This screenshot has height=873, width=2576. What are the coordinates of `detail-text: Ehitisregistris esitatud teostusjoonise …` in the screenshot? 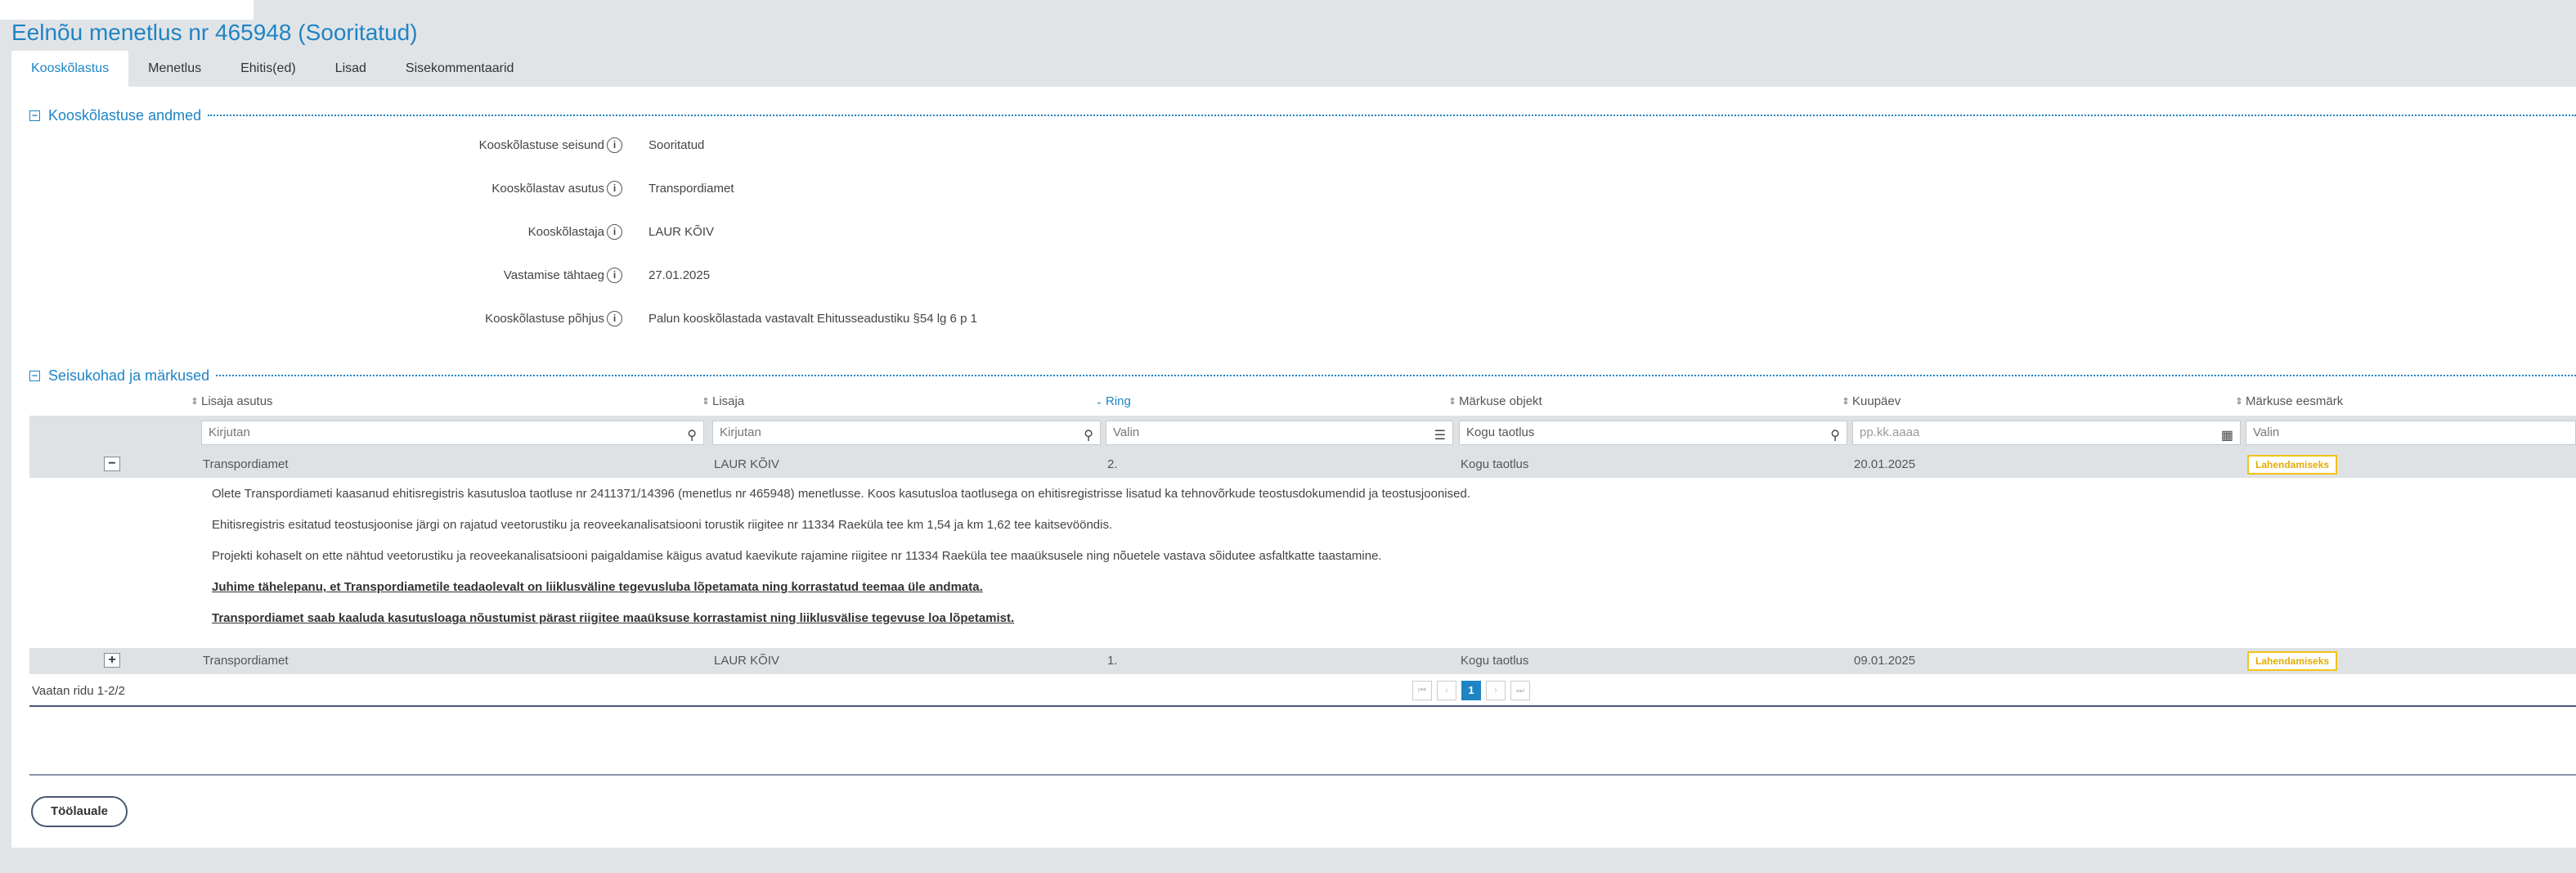 It's located at (662, 525).